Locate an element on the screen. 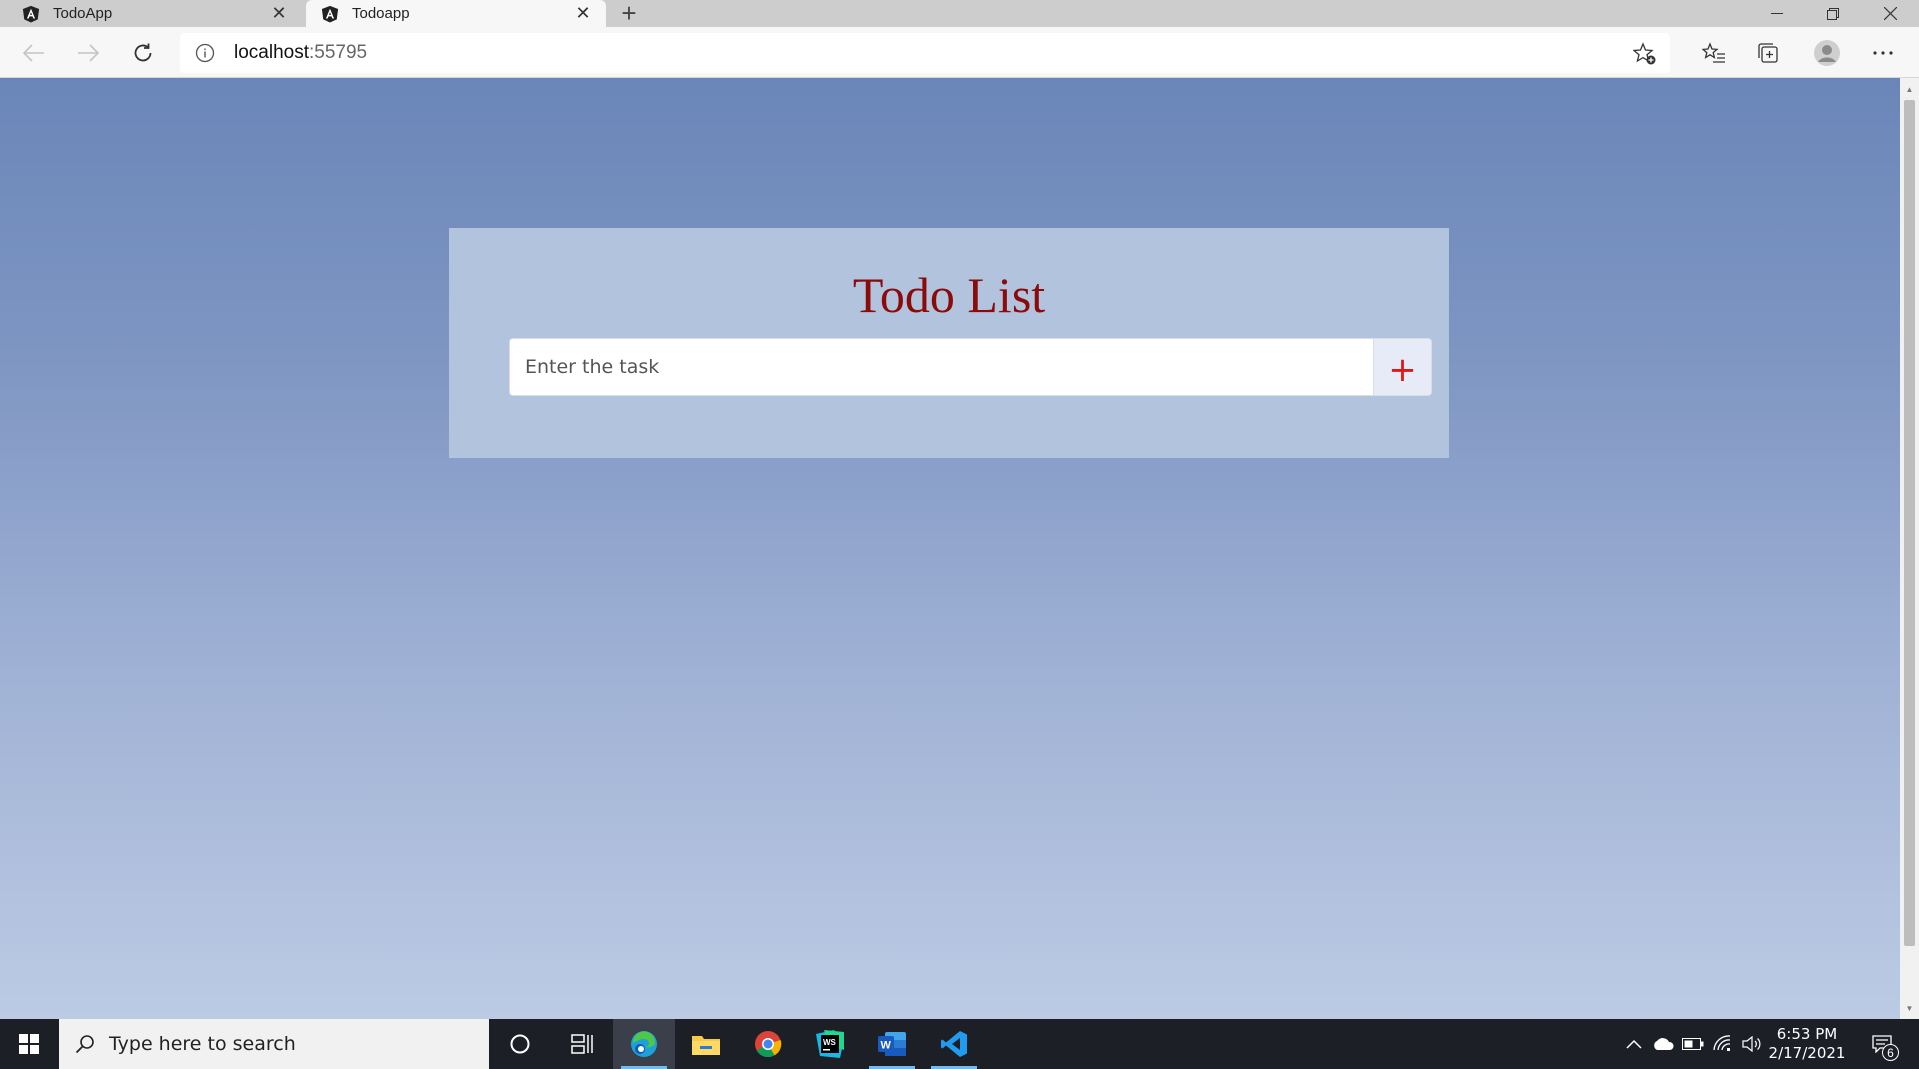 This screenshot has width=1919, height=1069. url-text: localhost:55795 is located at coordinates (300, 53).